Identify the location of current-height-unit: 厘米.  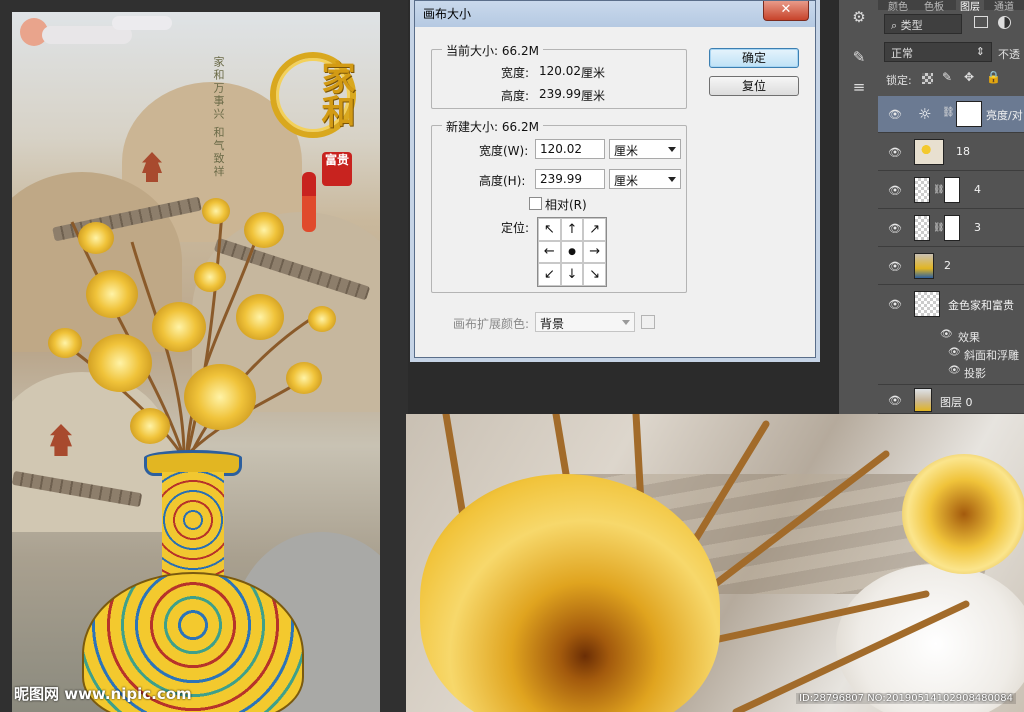
(593, 96).